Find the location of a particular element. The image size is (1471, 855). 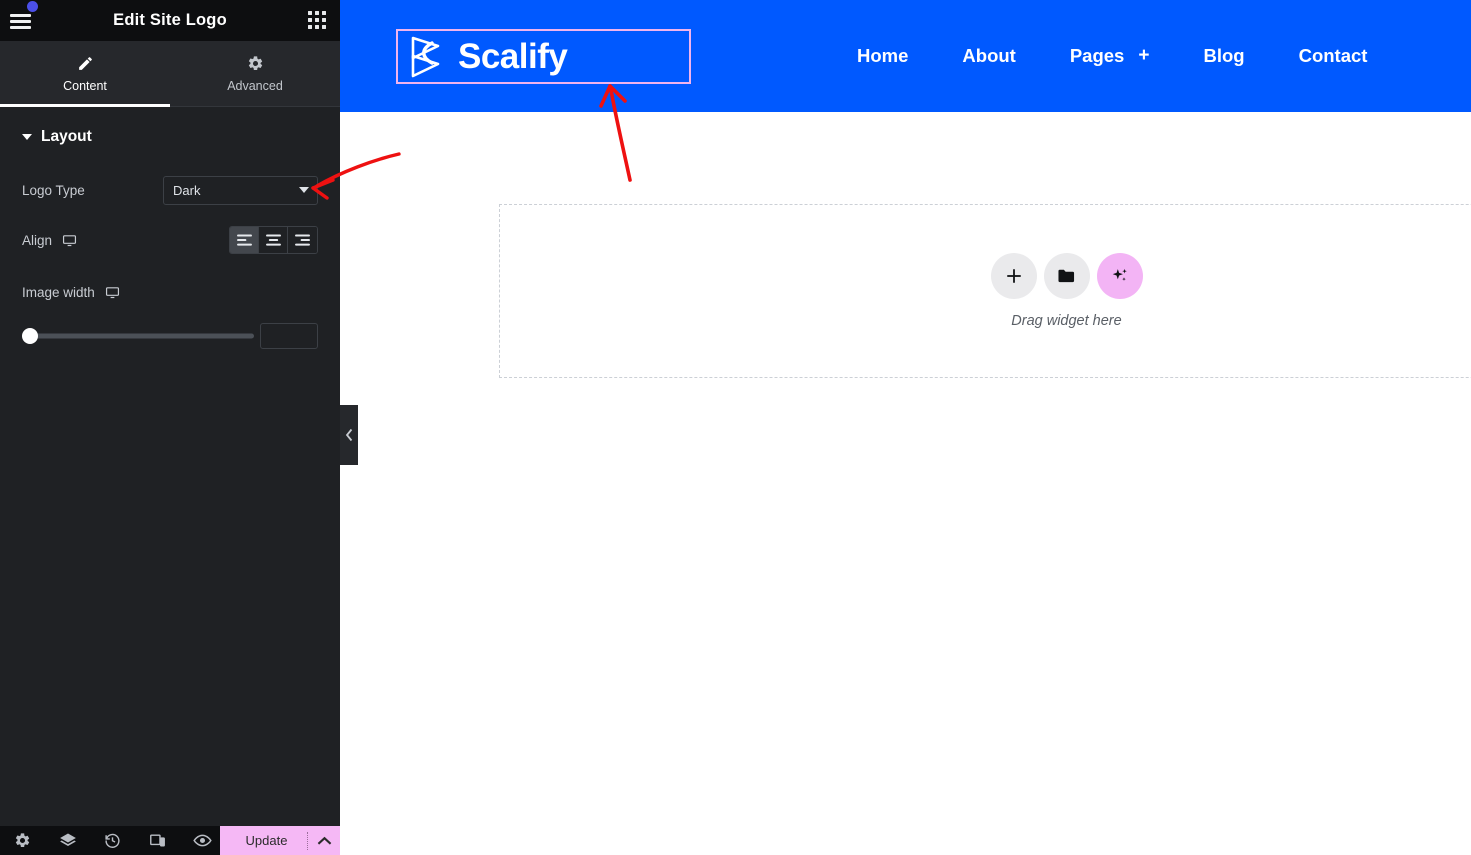

tab-advanced: Advanced is located at coordinates (255, 73).